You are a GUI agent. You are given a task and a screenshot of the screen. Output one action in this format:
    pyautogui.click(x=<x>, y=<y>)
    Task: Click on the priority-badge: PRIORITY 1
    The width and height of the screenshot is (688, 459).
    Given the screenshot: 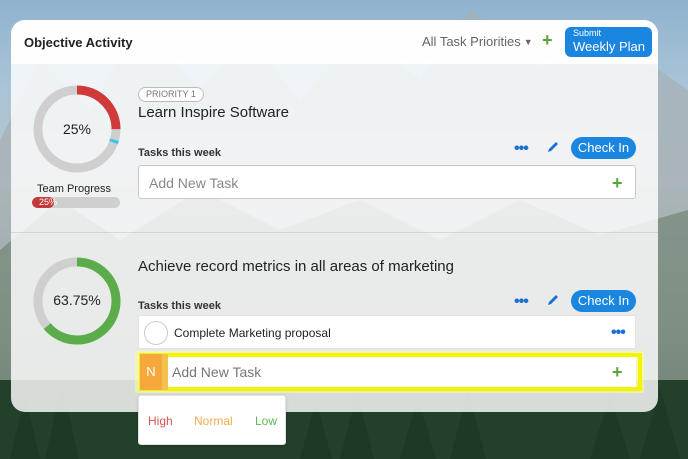 What is the action you would take?
    pyautogui.click(x=171, y=94)
    